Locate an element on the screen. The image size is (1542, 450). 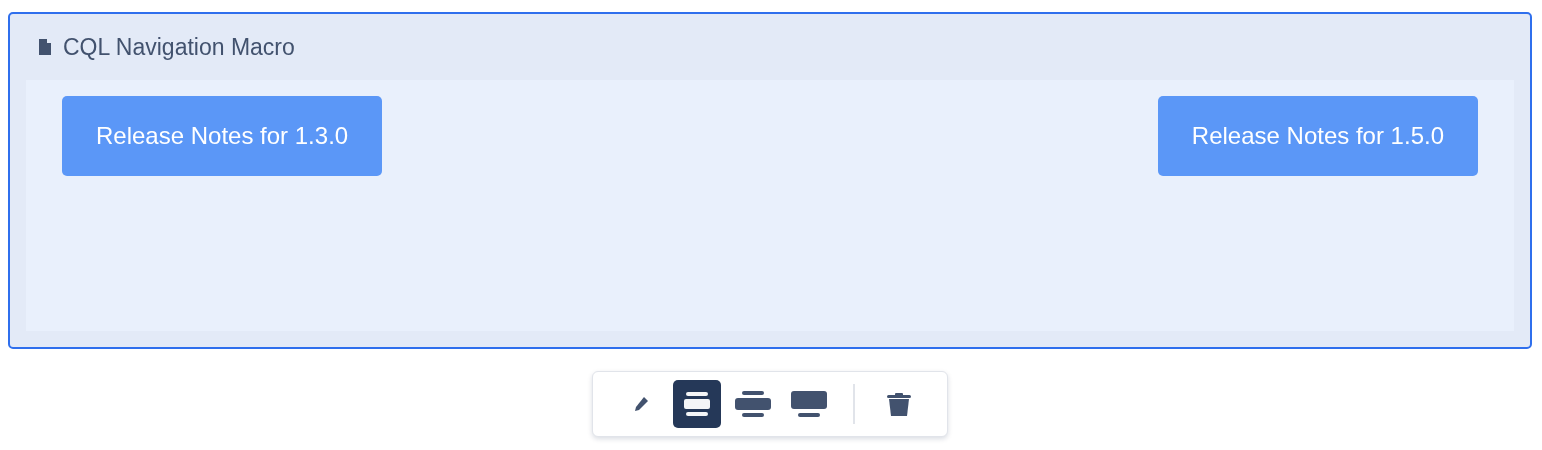
trash-icon is located at coordinates (899, 404).